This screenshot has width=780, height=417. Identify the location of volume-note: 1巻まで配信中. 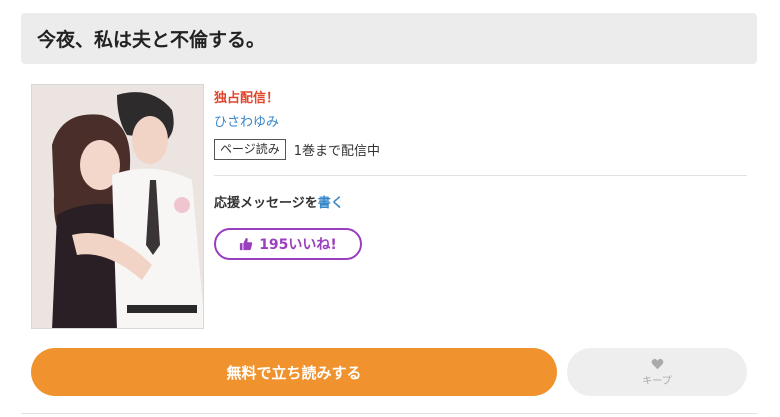
(337, 151).